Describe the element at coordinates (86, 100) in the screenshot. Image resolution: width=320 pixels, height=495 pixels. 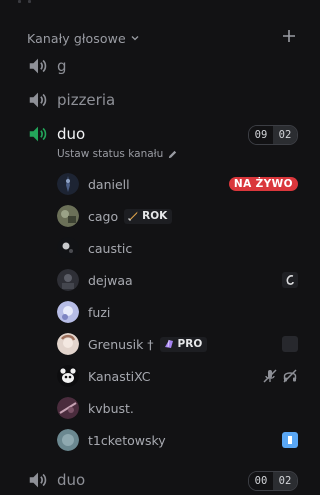
I see `channel-name: pizzeria` at that location.